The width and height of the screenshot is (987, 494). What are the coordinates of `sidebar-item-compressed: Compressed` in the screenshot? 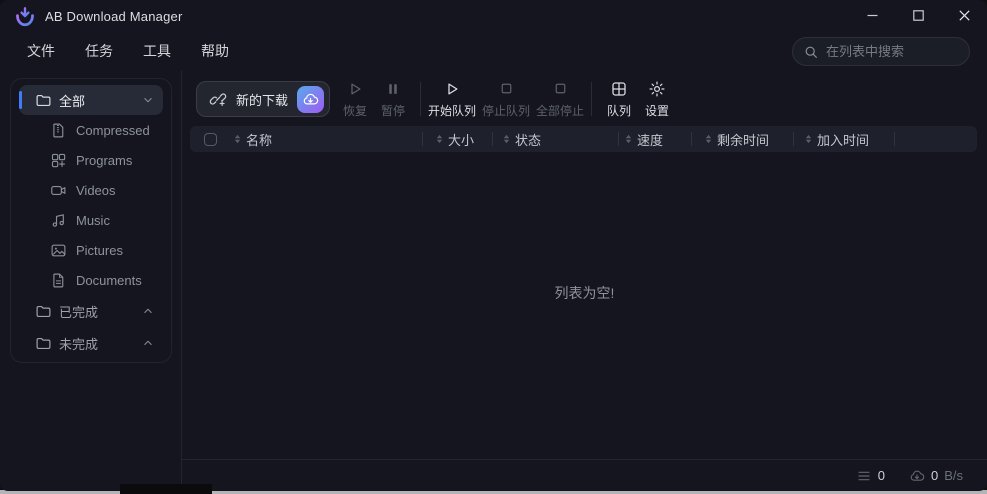 It's located at (91, 130).